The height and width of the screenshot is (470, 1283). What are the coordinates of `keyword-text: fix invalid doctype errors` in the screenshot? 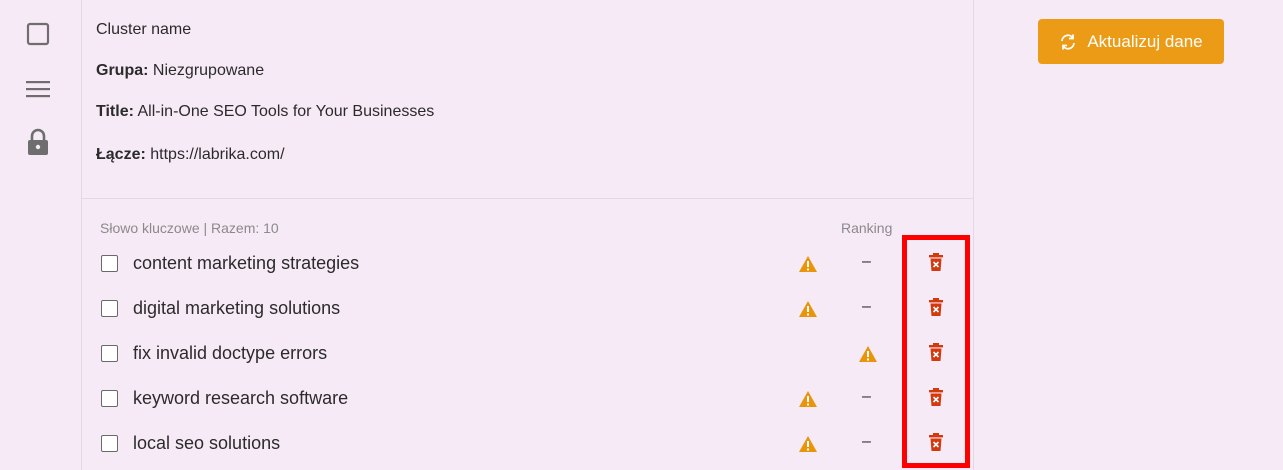 It's located at (230, 353).